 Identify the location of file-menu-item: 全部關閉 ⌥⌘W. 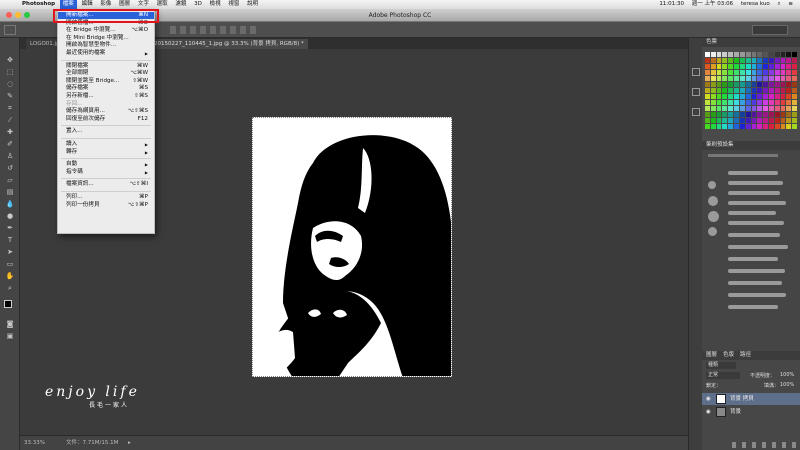
(106, 73).